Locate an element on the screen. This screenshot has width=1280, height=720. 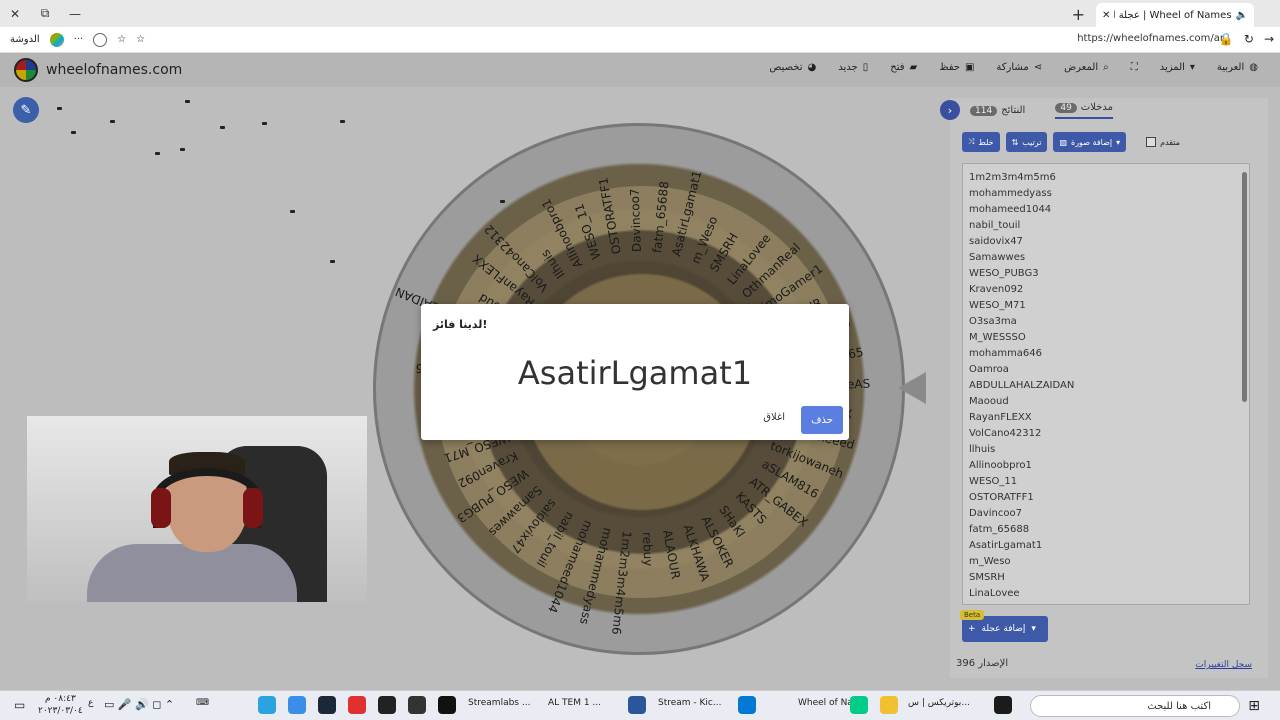
changelog-link: سجل التغييرات is located at coordinates (1223, 665).